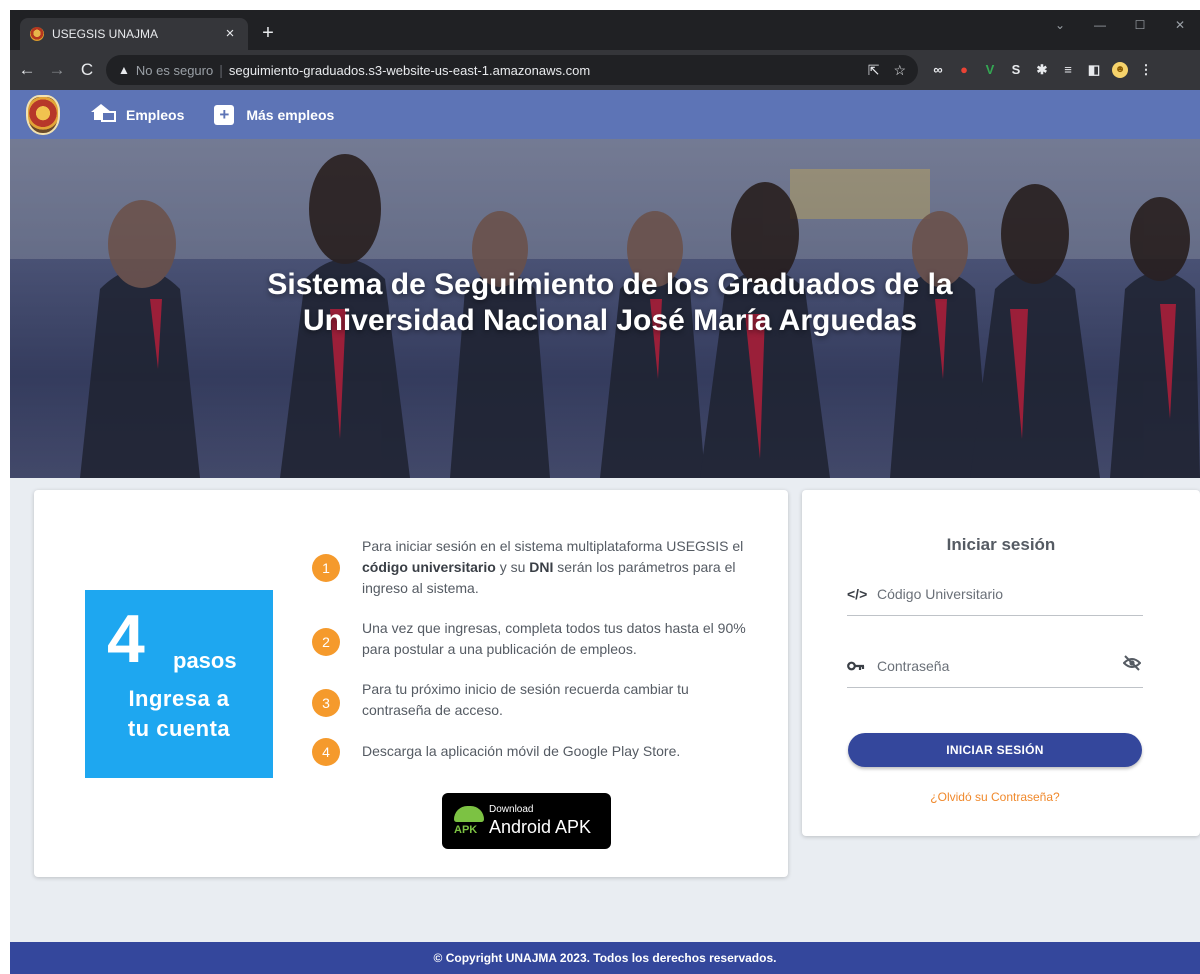 This screenshot has height=974, width=1200. Describe the element at coordinates (126, 639) in the screenshot. I see `promo-number: 4` at that location.